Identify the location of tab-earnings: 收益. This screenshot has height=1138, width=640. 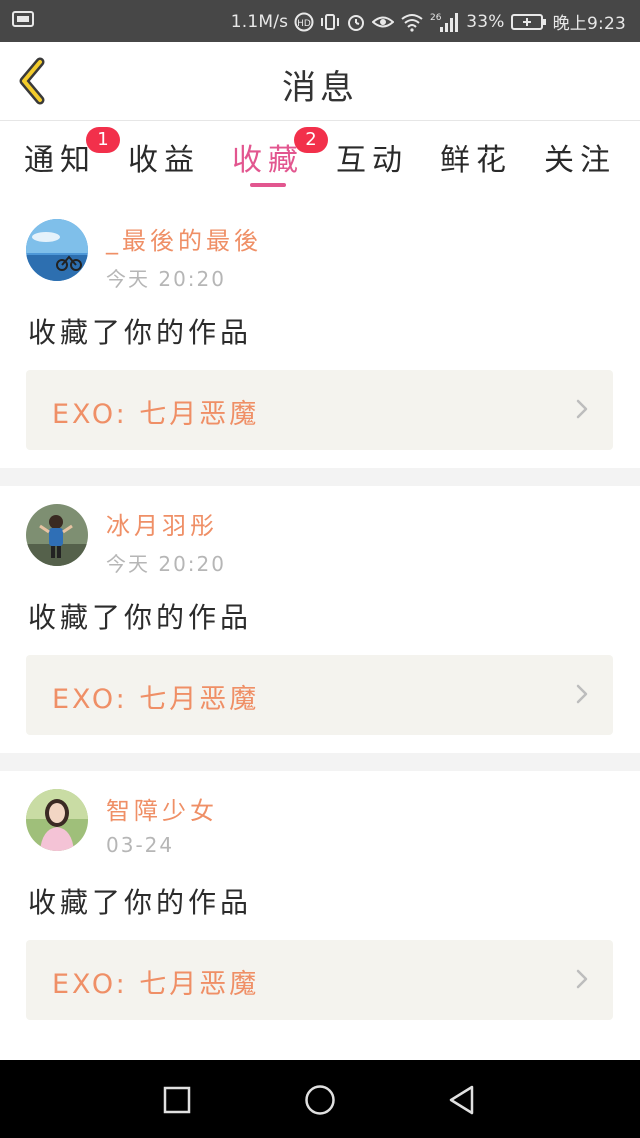
(164, 165).